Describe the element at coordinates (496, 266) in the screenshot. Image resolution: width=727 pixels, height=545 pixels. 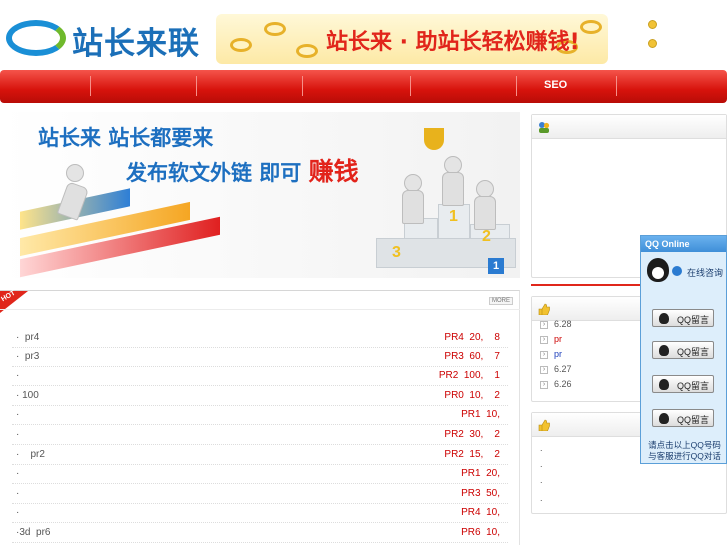
I see `banner-page-badge: 1` at that location.